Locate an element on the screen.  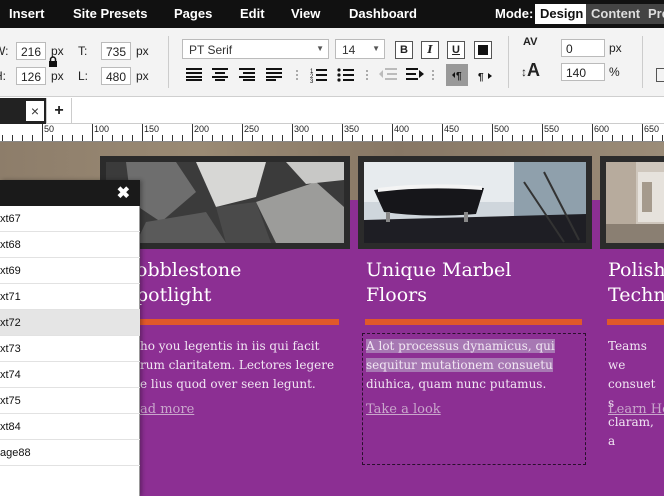
line-height-field: 140 is located at coordinates (583, 72).